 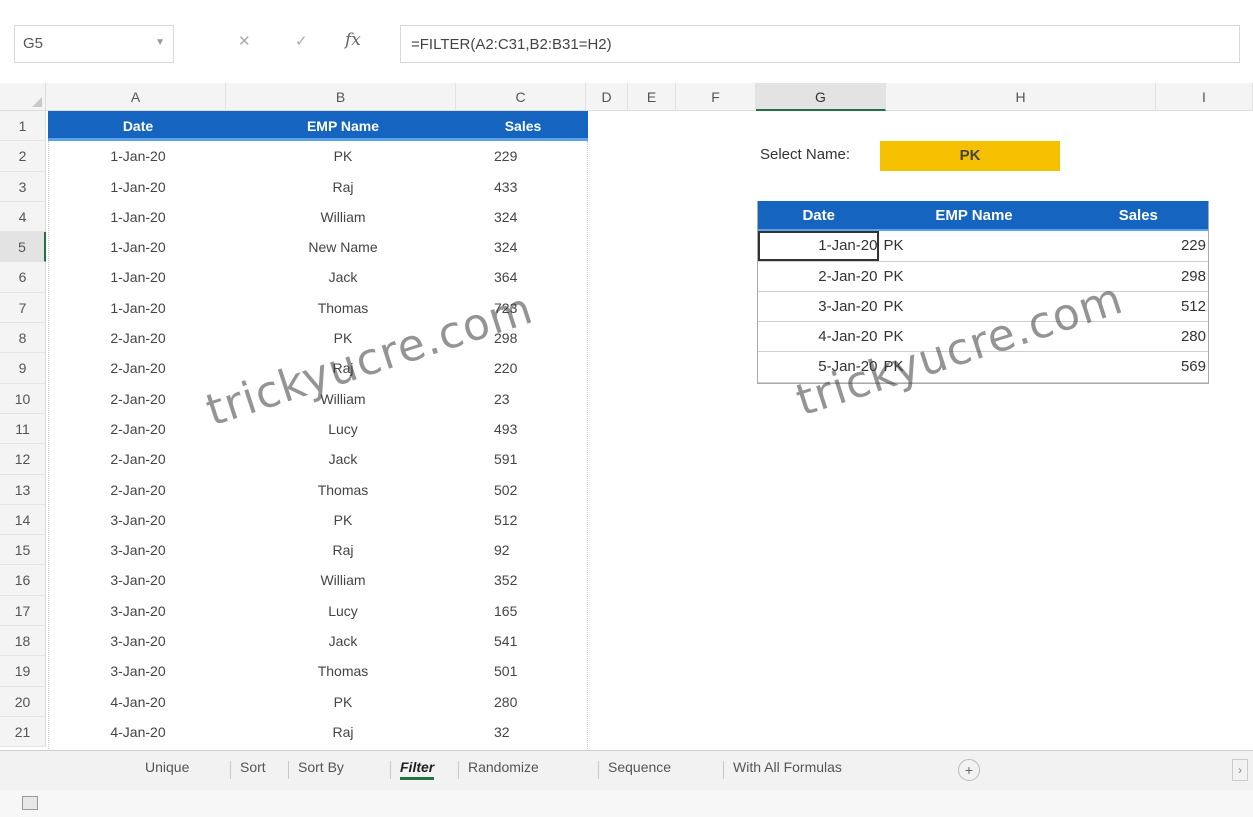 What do you see at coordinates (820, 44) in the screenshot?
I see `formula-input: =FILTER(A2:C31,B2:B31=H2)` at bounding box center [820, 44].